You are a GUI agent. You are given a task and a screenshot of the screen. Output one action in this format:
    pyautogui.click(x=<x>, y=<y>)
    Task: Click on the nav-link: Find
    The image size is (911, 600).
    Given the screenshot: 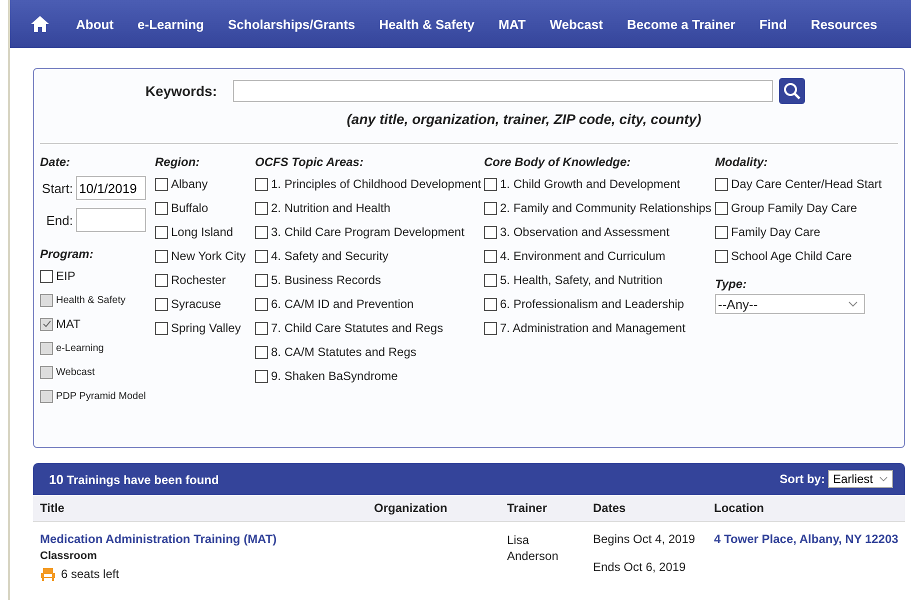 What is the action you would take?
    pyautogui.click(x=773, y=24)
    